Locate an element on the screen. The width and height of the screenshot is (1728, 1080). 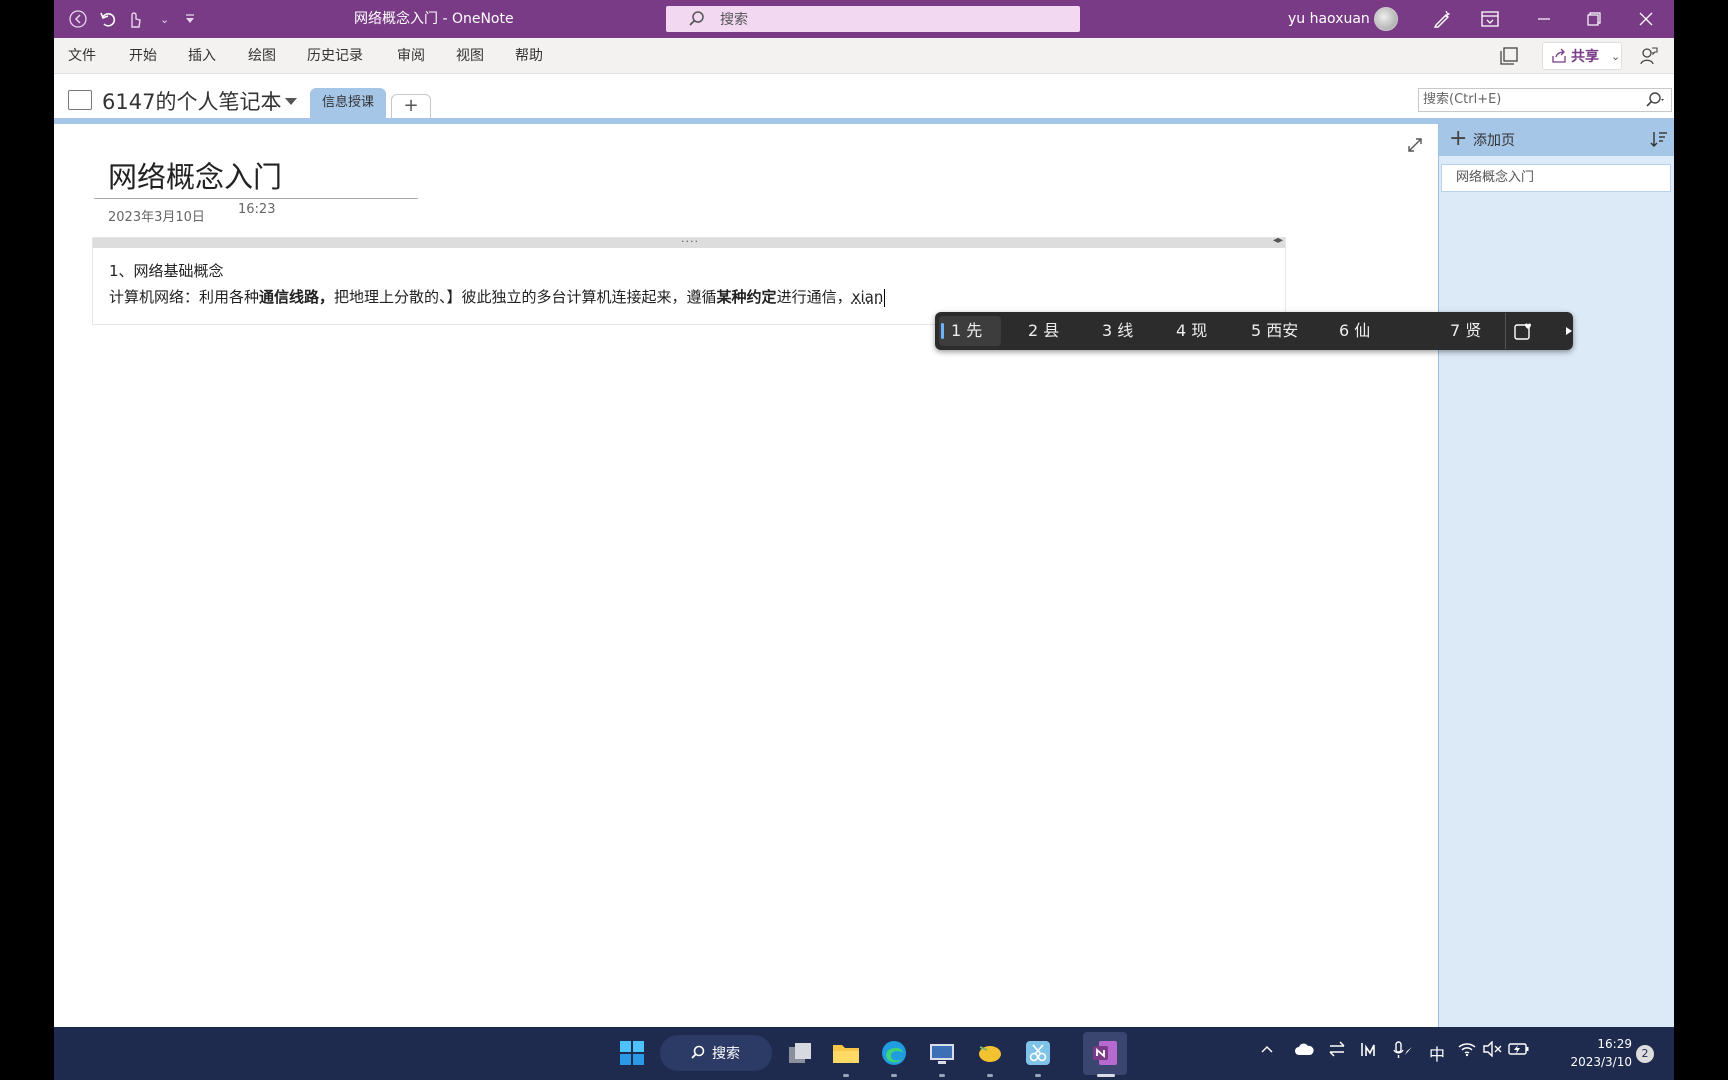
remote-desktop-icon is located at coordinates (942, 1054).